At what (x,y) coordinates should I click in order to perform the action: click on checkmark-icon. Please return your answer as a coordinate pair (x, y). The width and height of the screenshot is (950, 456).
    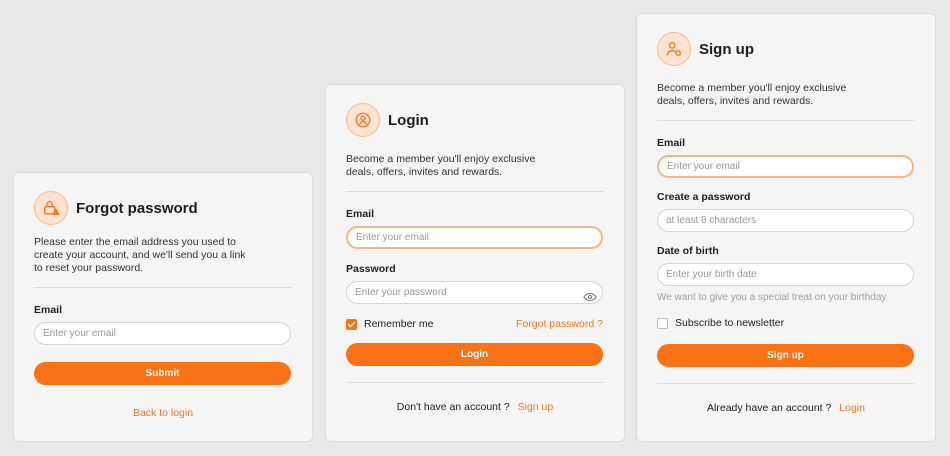
    Looking at the image, I should click on (351, 324).